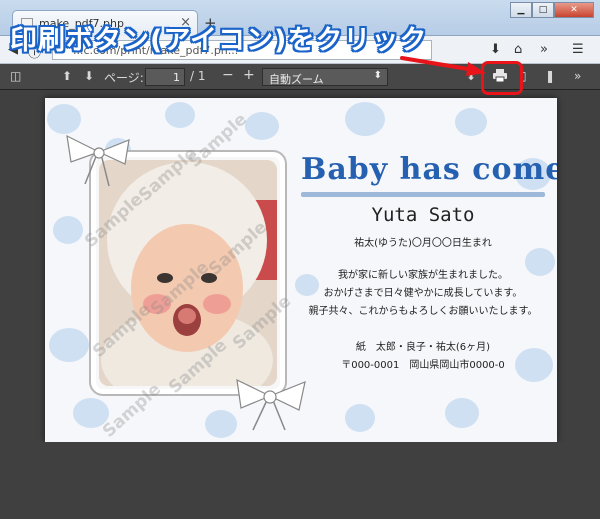 The width and height of the screenshot is (600, 519). I want to click on tools-icon: », so click(577, 76).